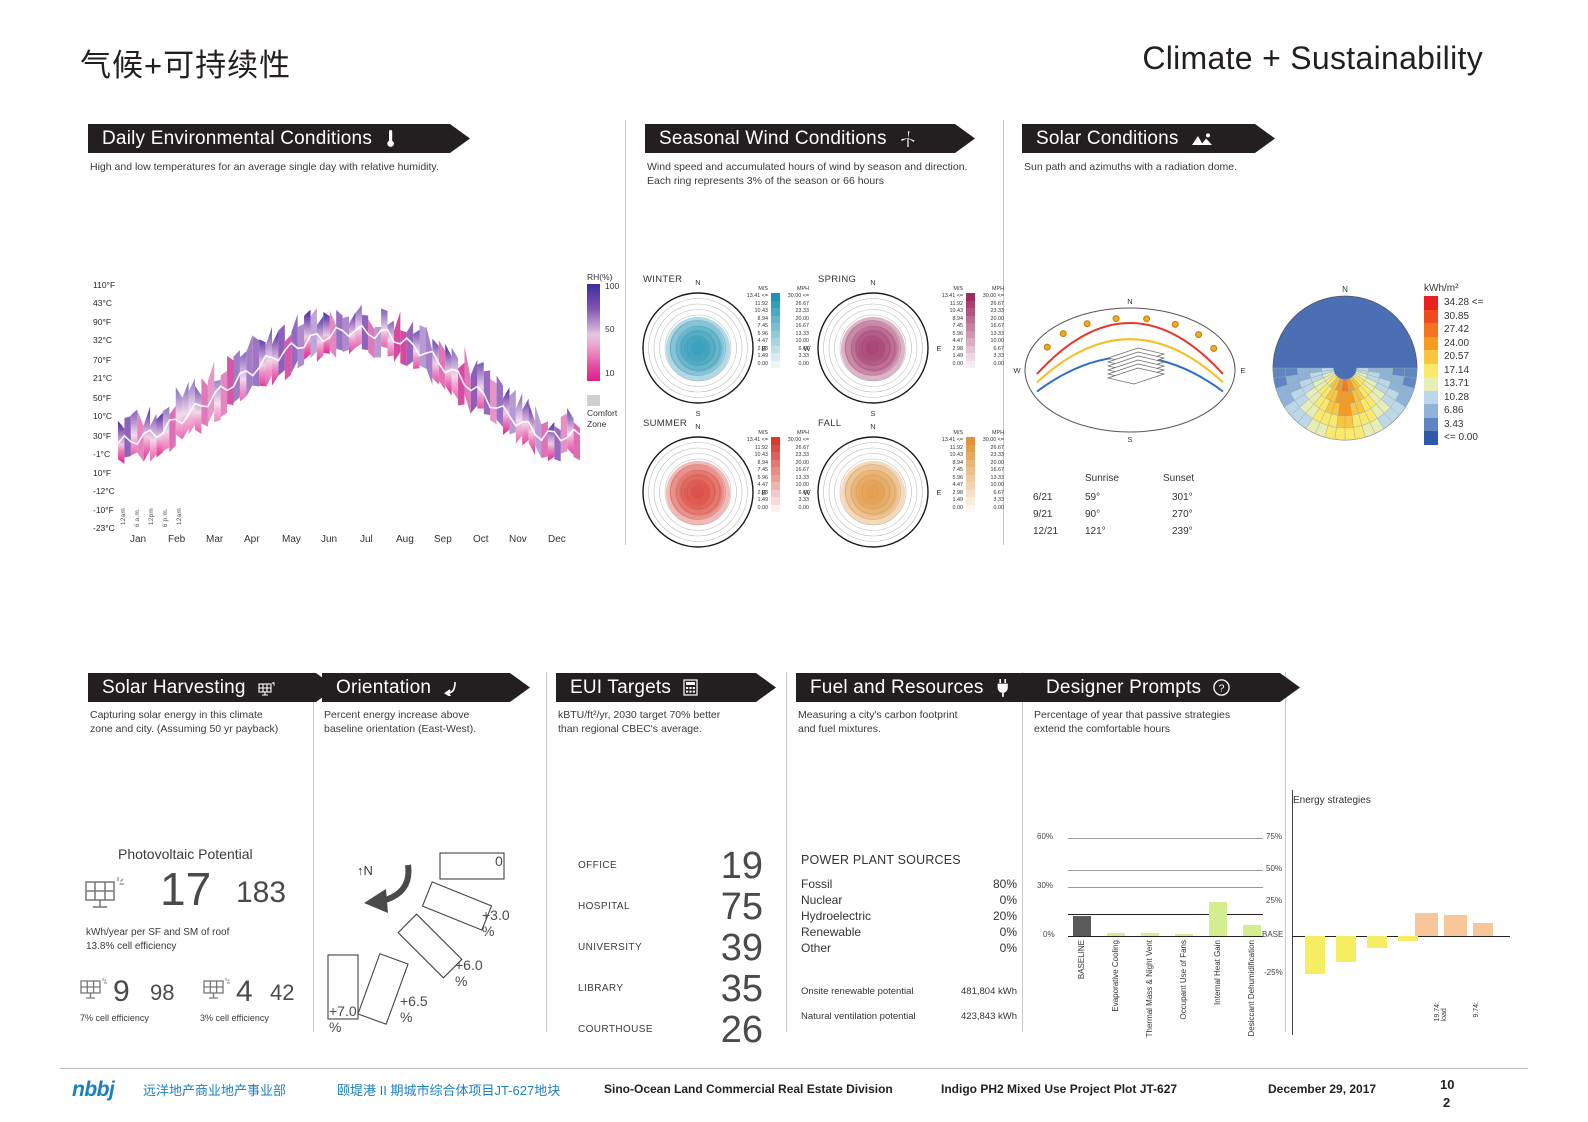 This screenshot has height=1122, width=1588. Describe the element at coordinates (1043, 497) in the screenshot. I see `sun-row-date-0: 6/21` at that location.